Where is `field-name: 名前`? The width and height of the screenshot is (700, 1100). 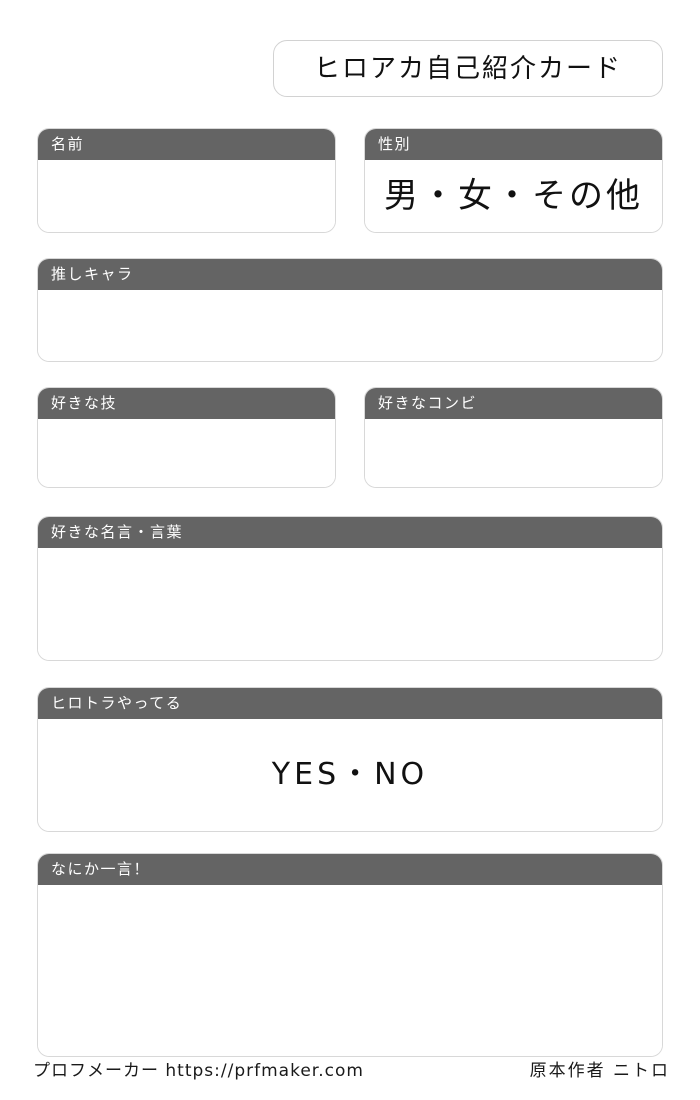 field-name: 名前 is located at coordinates (186, 180).